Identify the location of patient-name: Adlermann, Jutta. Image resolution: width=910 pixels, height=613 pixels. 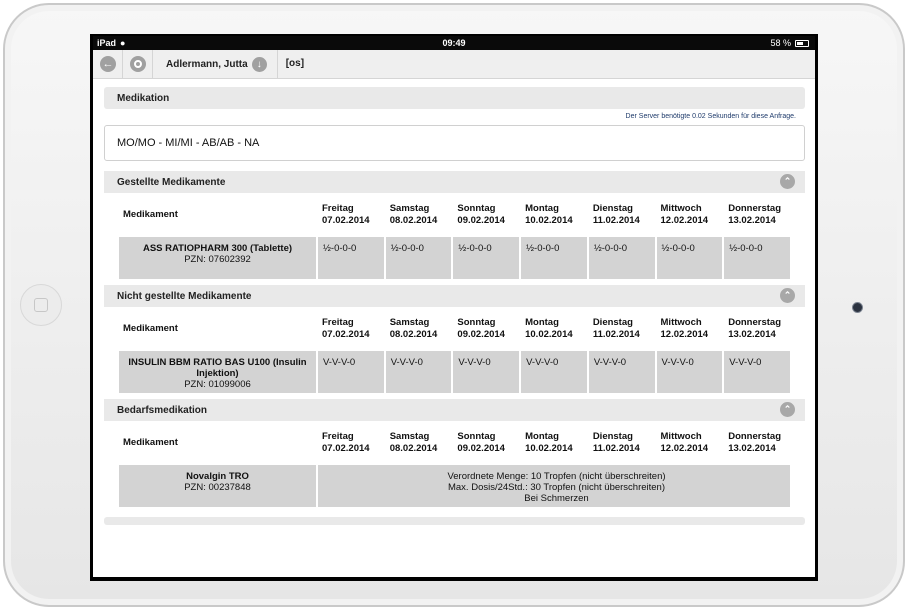
(207, 64).